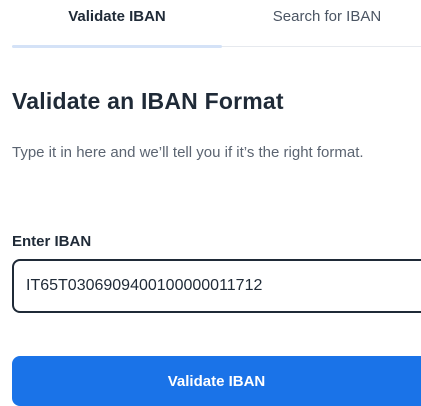  I want to click on tab-search-for-iban: Search for IBAN, so click(326, 27).